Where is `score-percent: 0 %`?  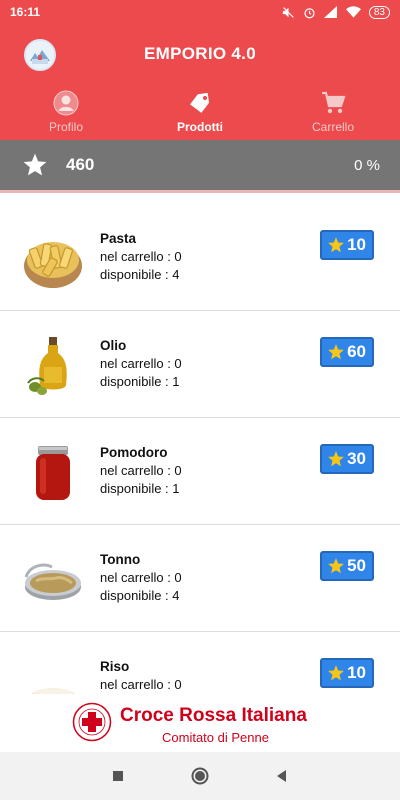
score-percent: 0 % is located at coordinates (367, 165).